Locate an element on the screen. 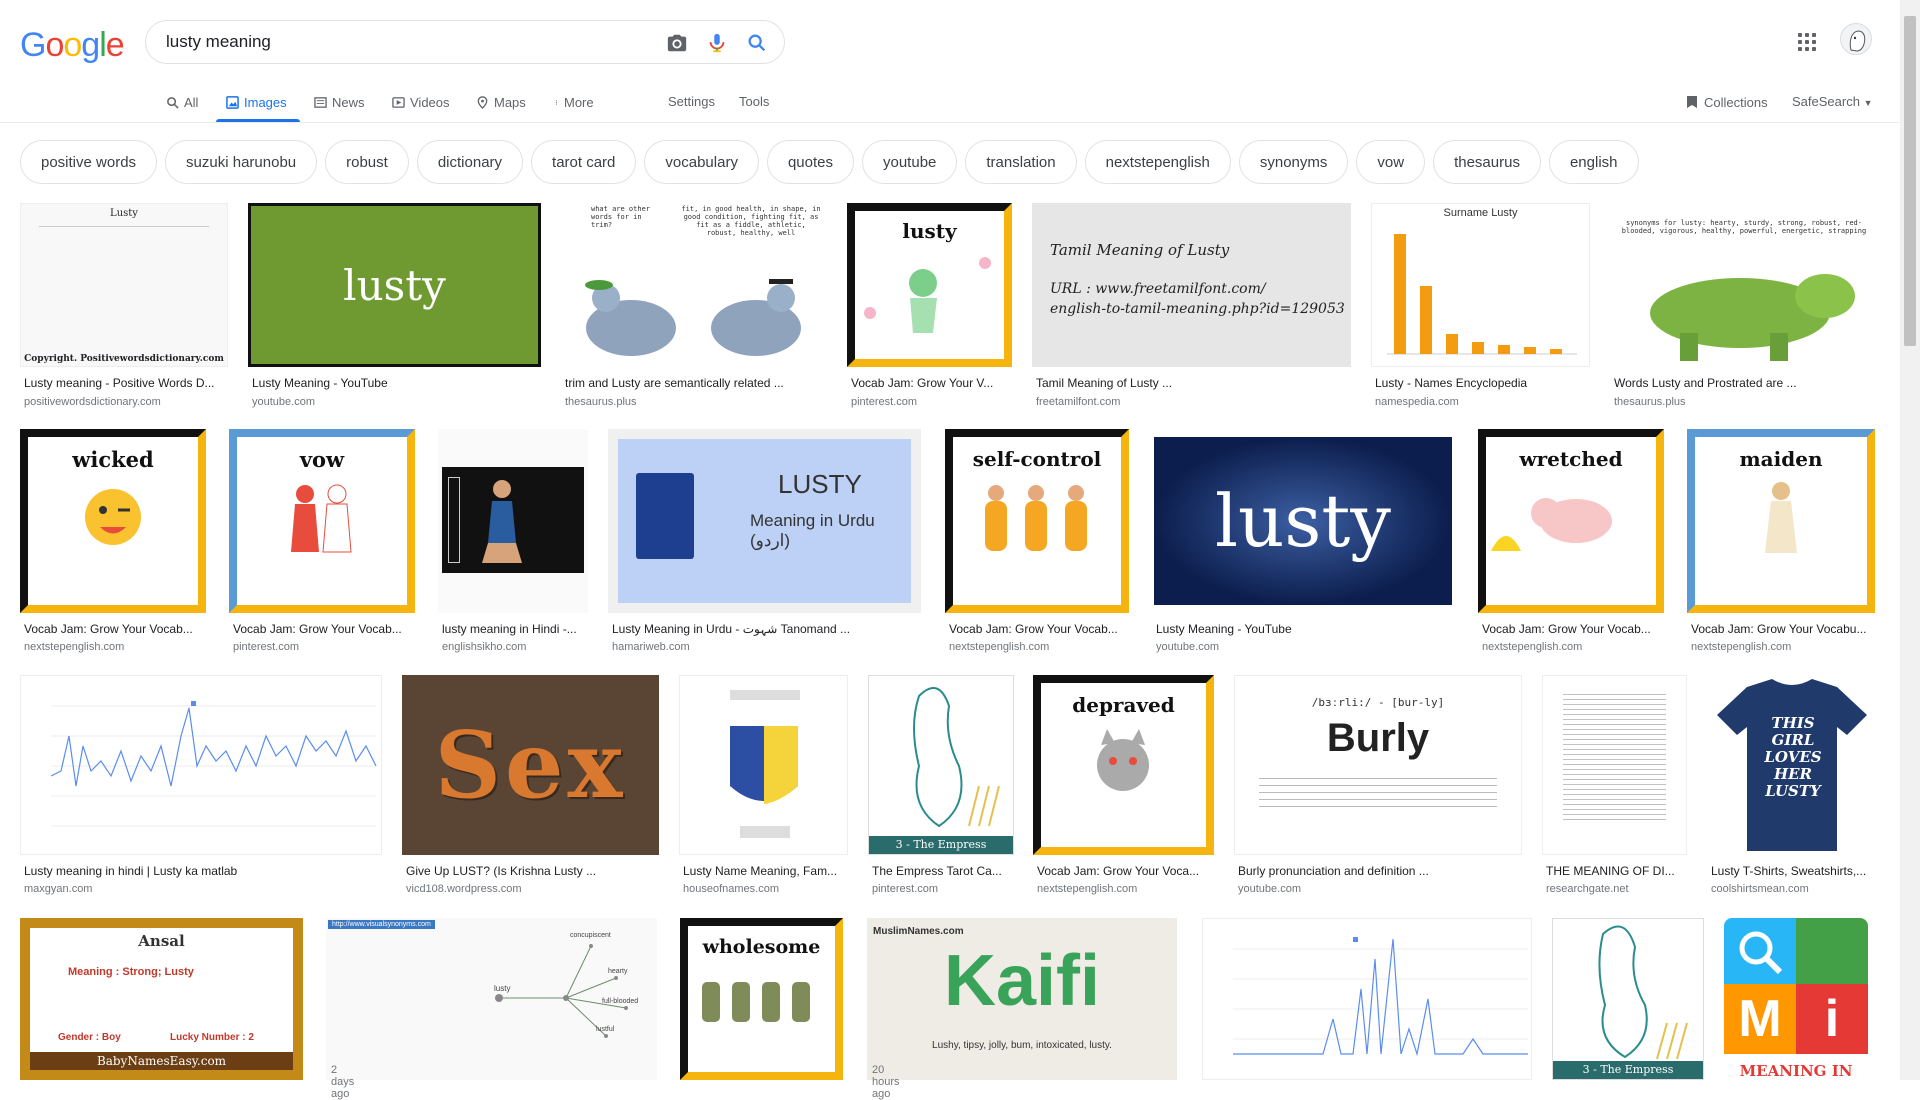 The image size is (1920, 1100). result-site: vicd108.wordpress.com is located at coordinates (464, 889).